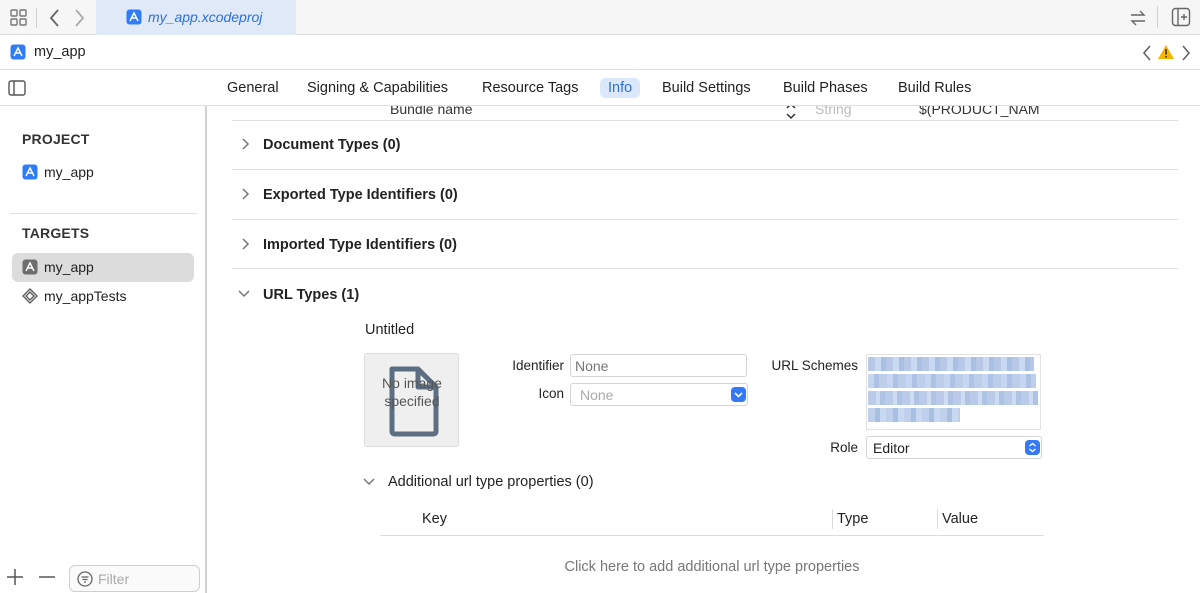 The width and height of the screenshot is (1200, 593). Describe the element at coordinates (712, 521) in the screenshot. I see `properties-table-header: Key Type Value` at that location.